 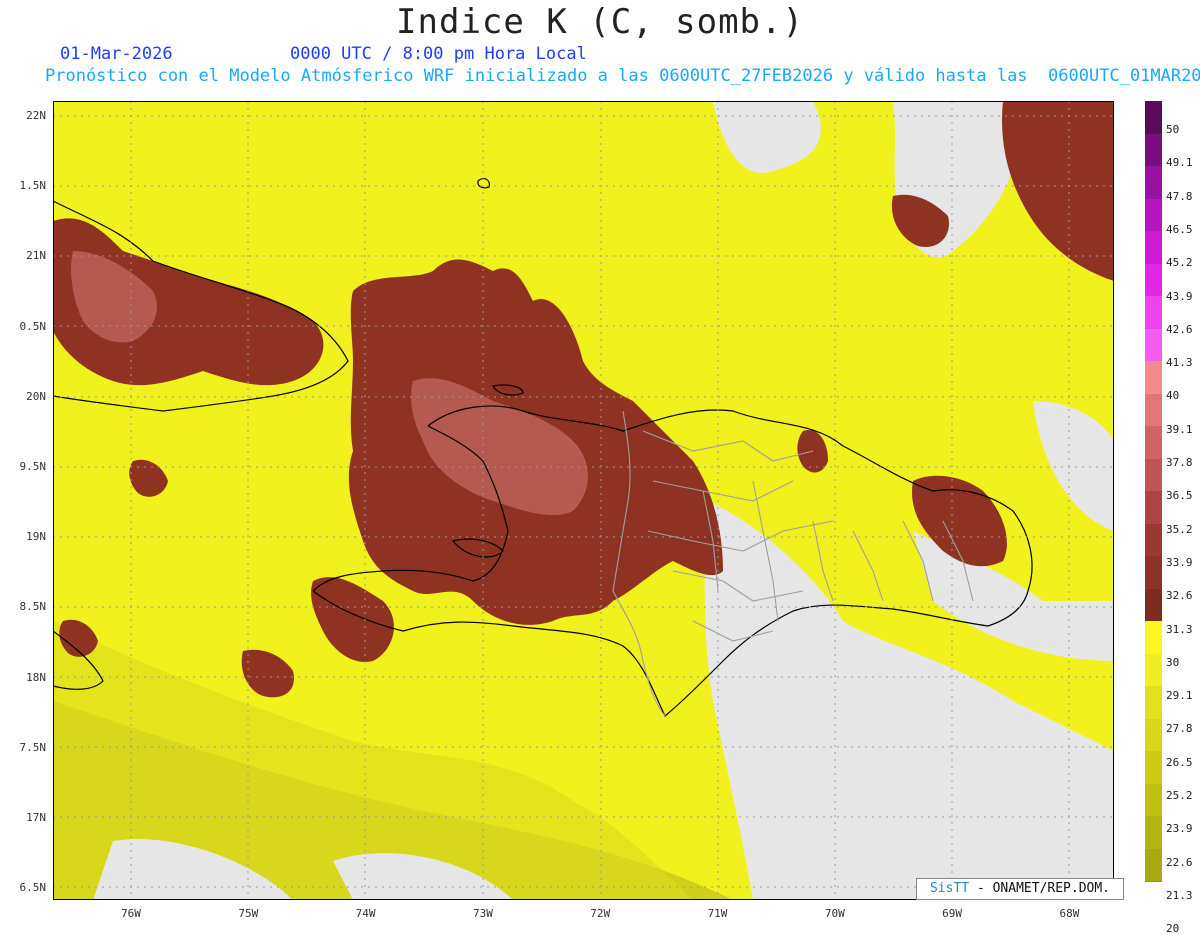 I want to click on colorbar-label: 32.6, so click(x=1179, y=596).